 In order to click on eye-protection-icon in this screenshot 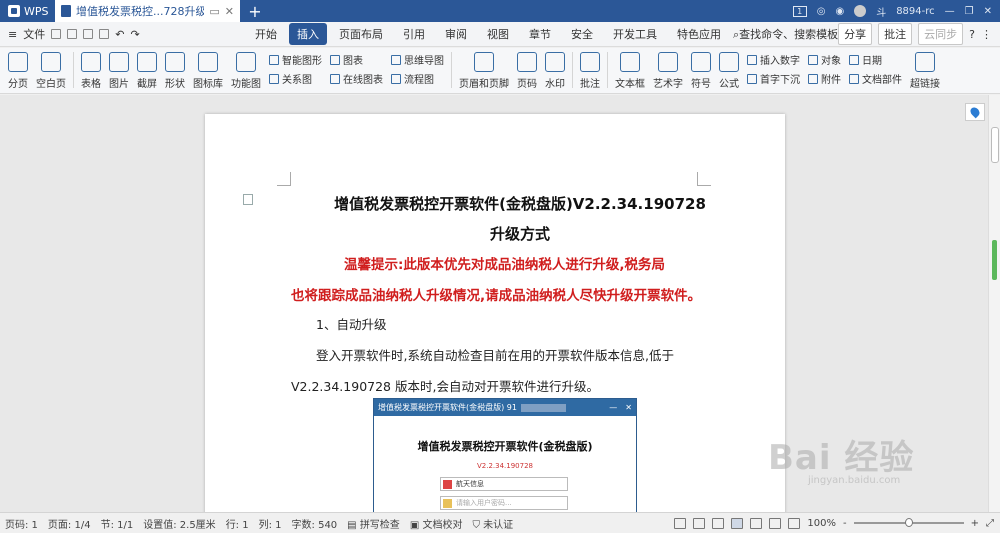, I will do `click(794, 523)`.